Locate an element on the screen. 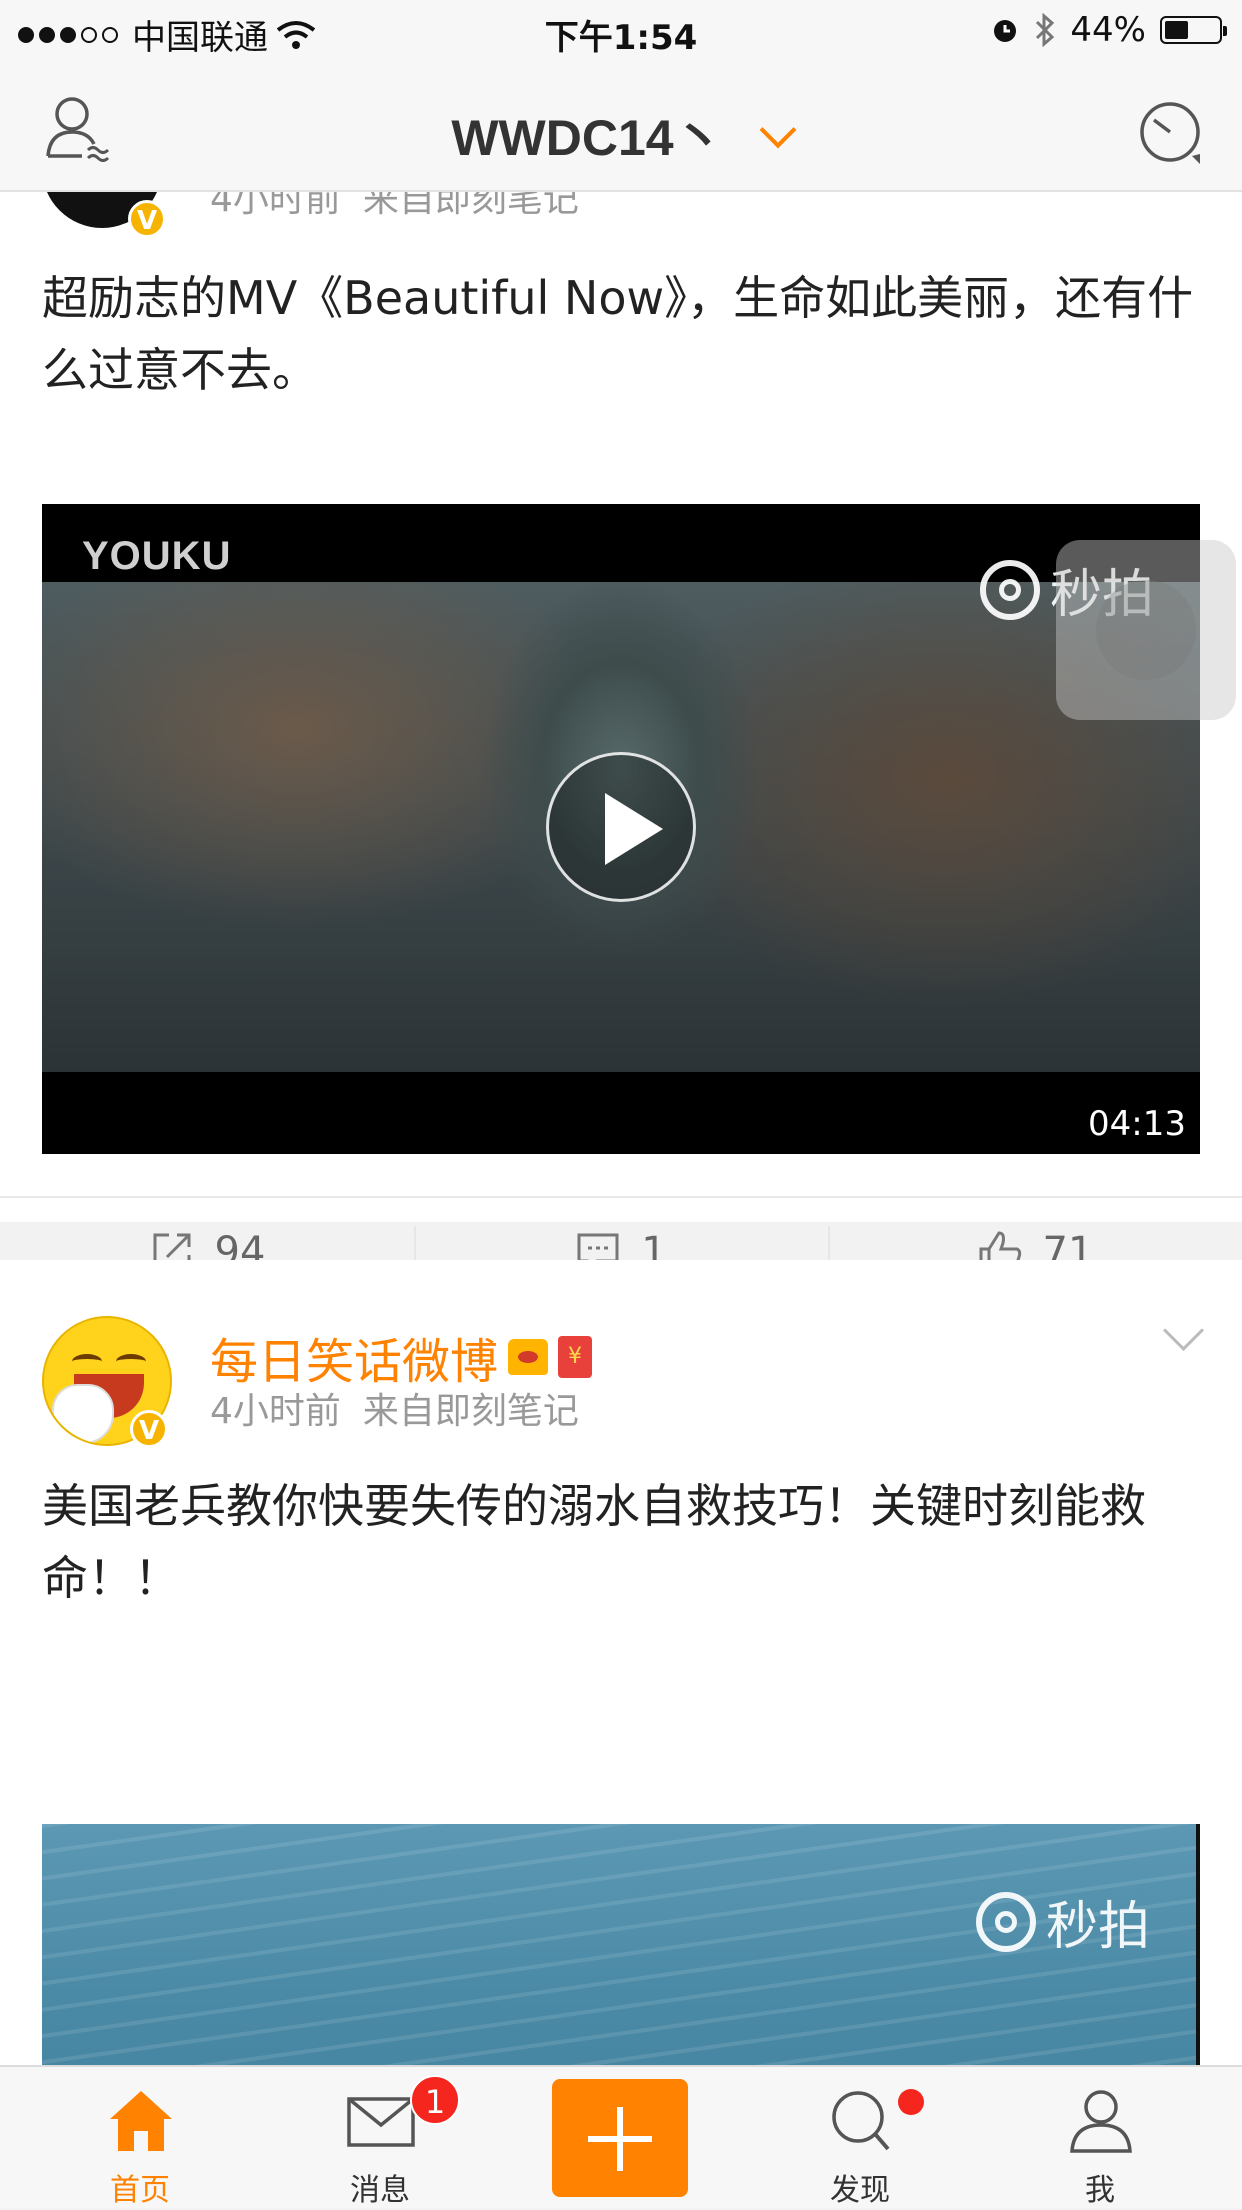  red-packet-icon: ¥ is located at coordinates (575, 1357).